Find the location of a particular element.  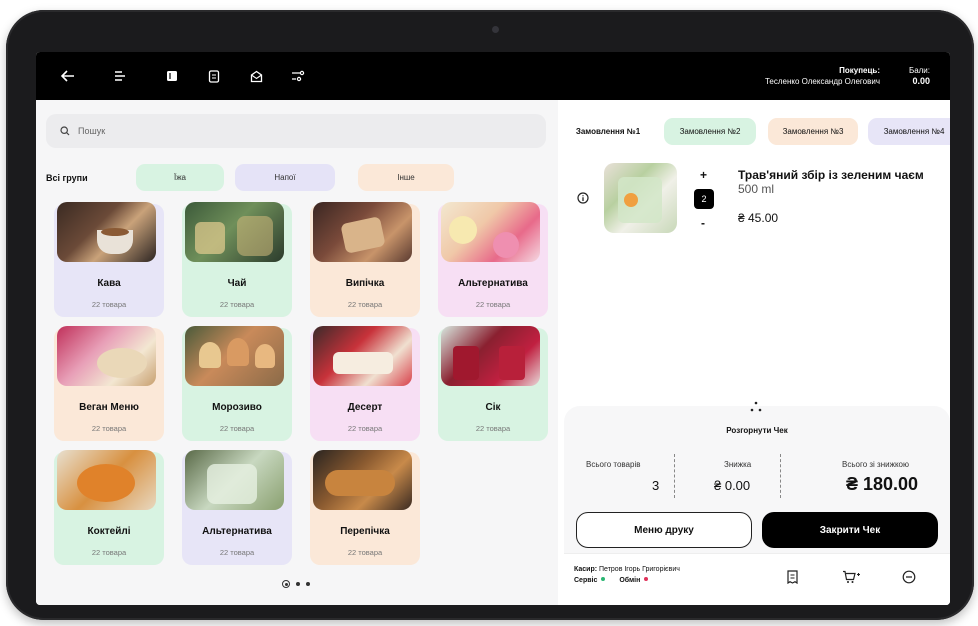

category-card: Десерт 22 товара is located at coordinates (365, 383).